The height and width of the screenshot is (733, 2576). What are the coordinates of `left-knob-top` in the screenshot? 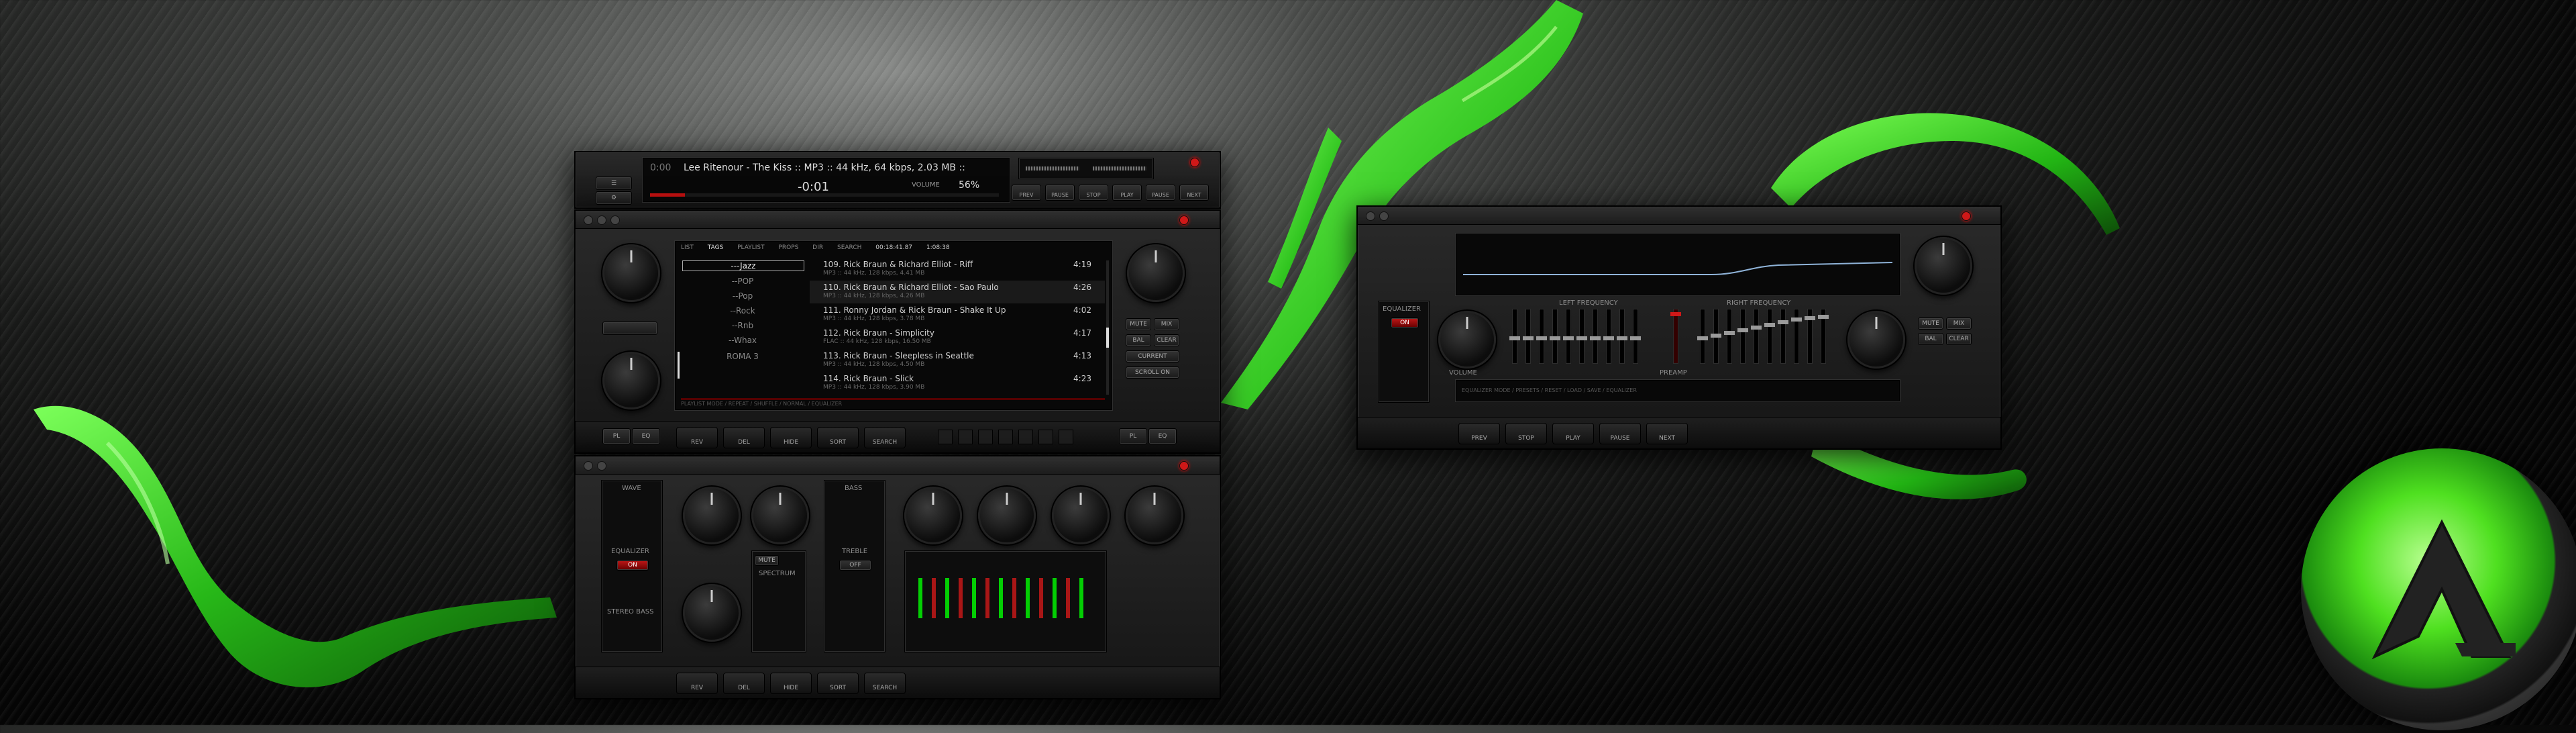 It's located at (631, 273).